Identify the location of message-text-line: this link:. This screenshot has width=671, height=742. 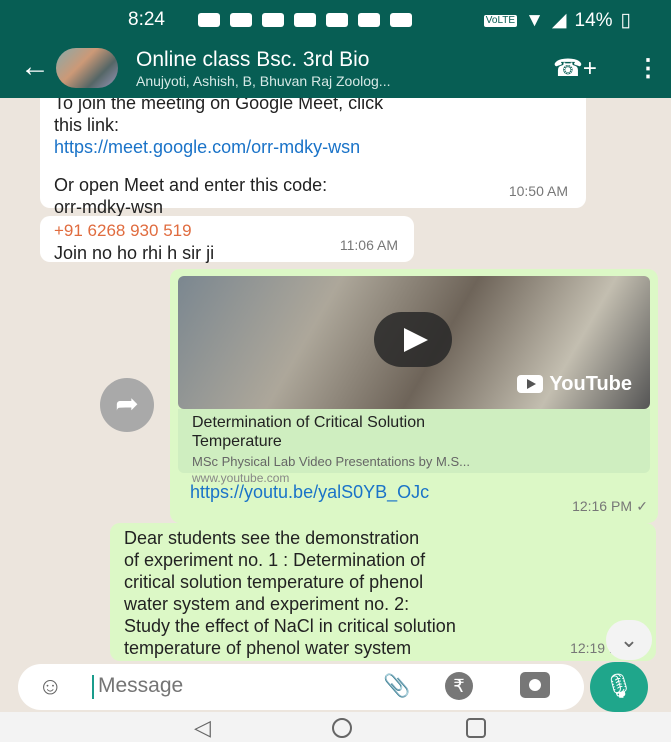
(87, 125).